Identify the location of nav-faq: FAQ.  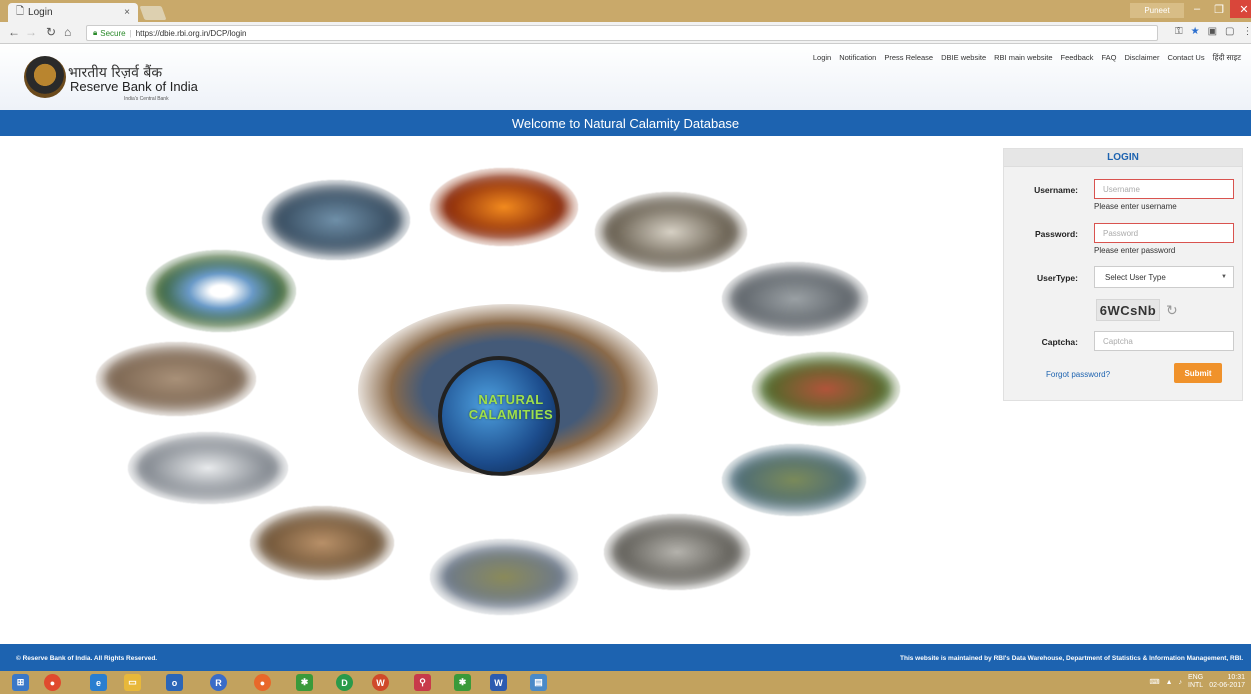
(1108, 58).